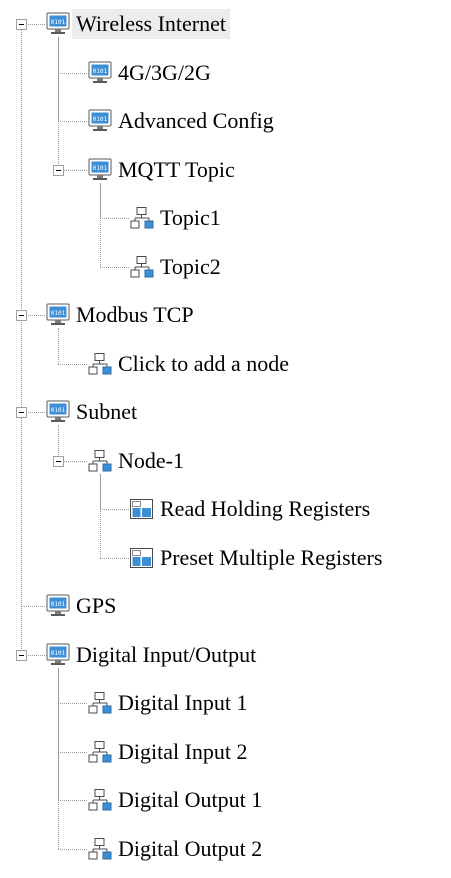 The width and height of the screenshot is (451, 878). I want to click on tree-node-digital-input-2: Digital Input 2, so click(169, 752).